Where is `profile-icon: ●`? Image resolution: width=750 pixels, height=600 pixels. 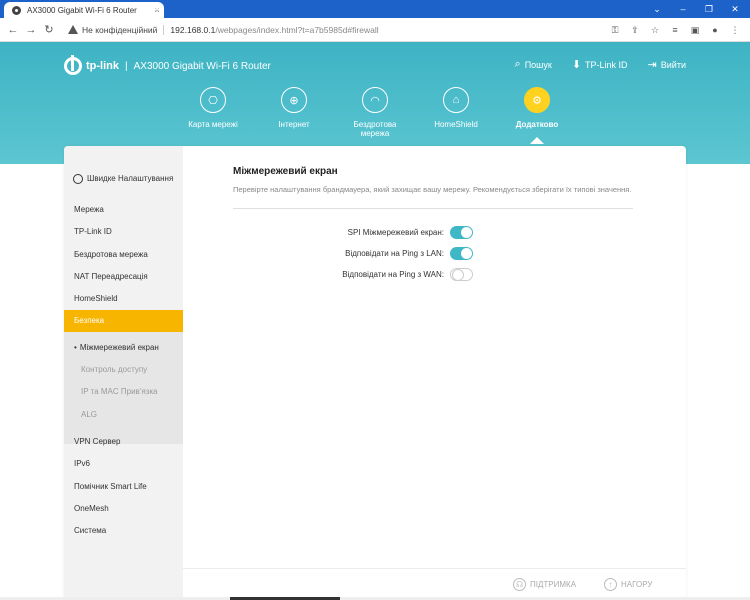
profile-icon: ● is located at coordinates (715, 30).